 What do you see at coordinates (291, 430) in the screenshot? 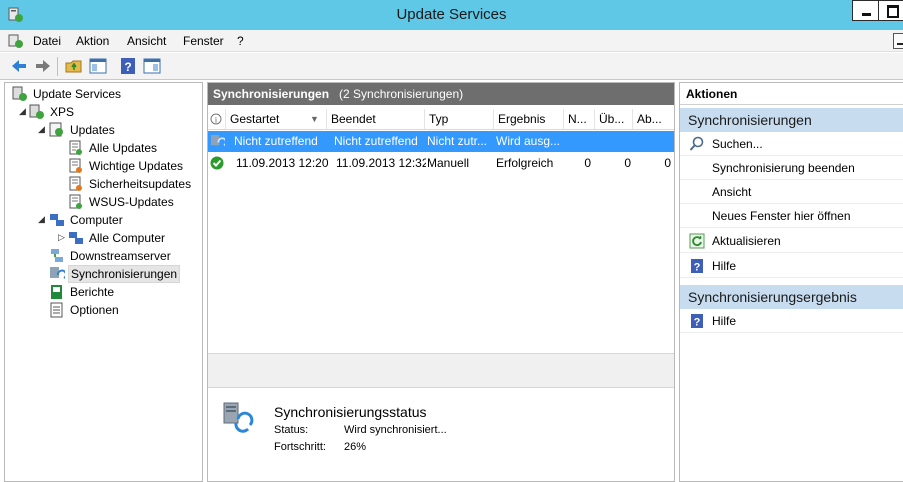
I see `status-label: Status:` at bounding box center [291, 430].